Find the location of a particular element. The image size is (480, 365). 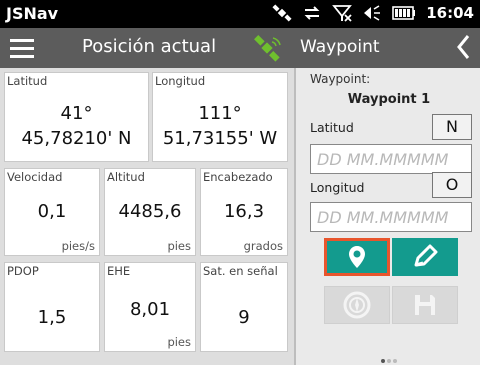

satellites-value: 9 is located at coordinates (244, 317).